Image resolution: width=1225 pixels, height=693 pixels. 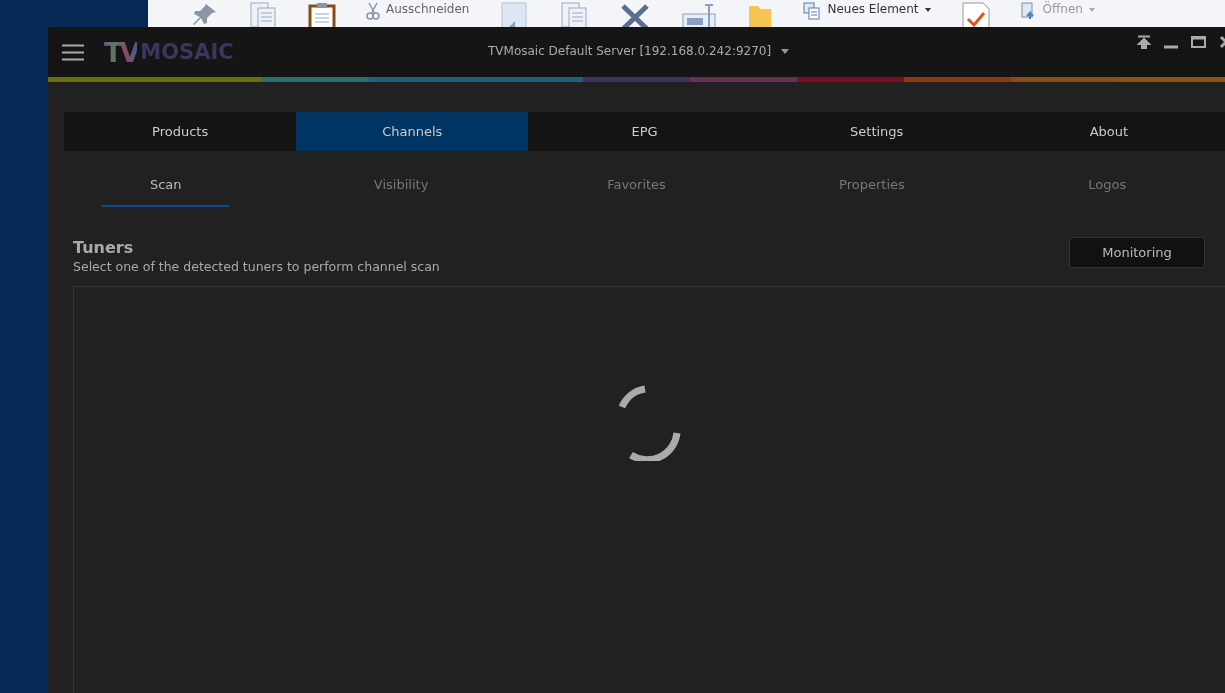 I want to click on menu-icon, so click(x=73, y=52).